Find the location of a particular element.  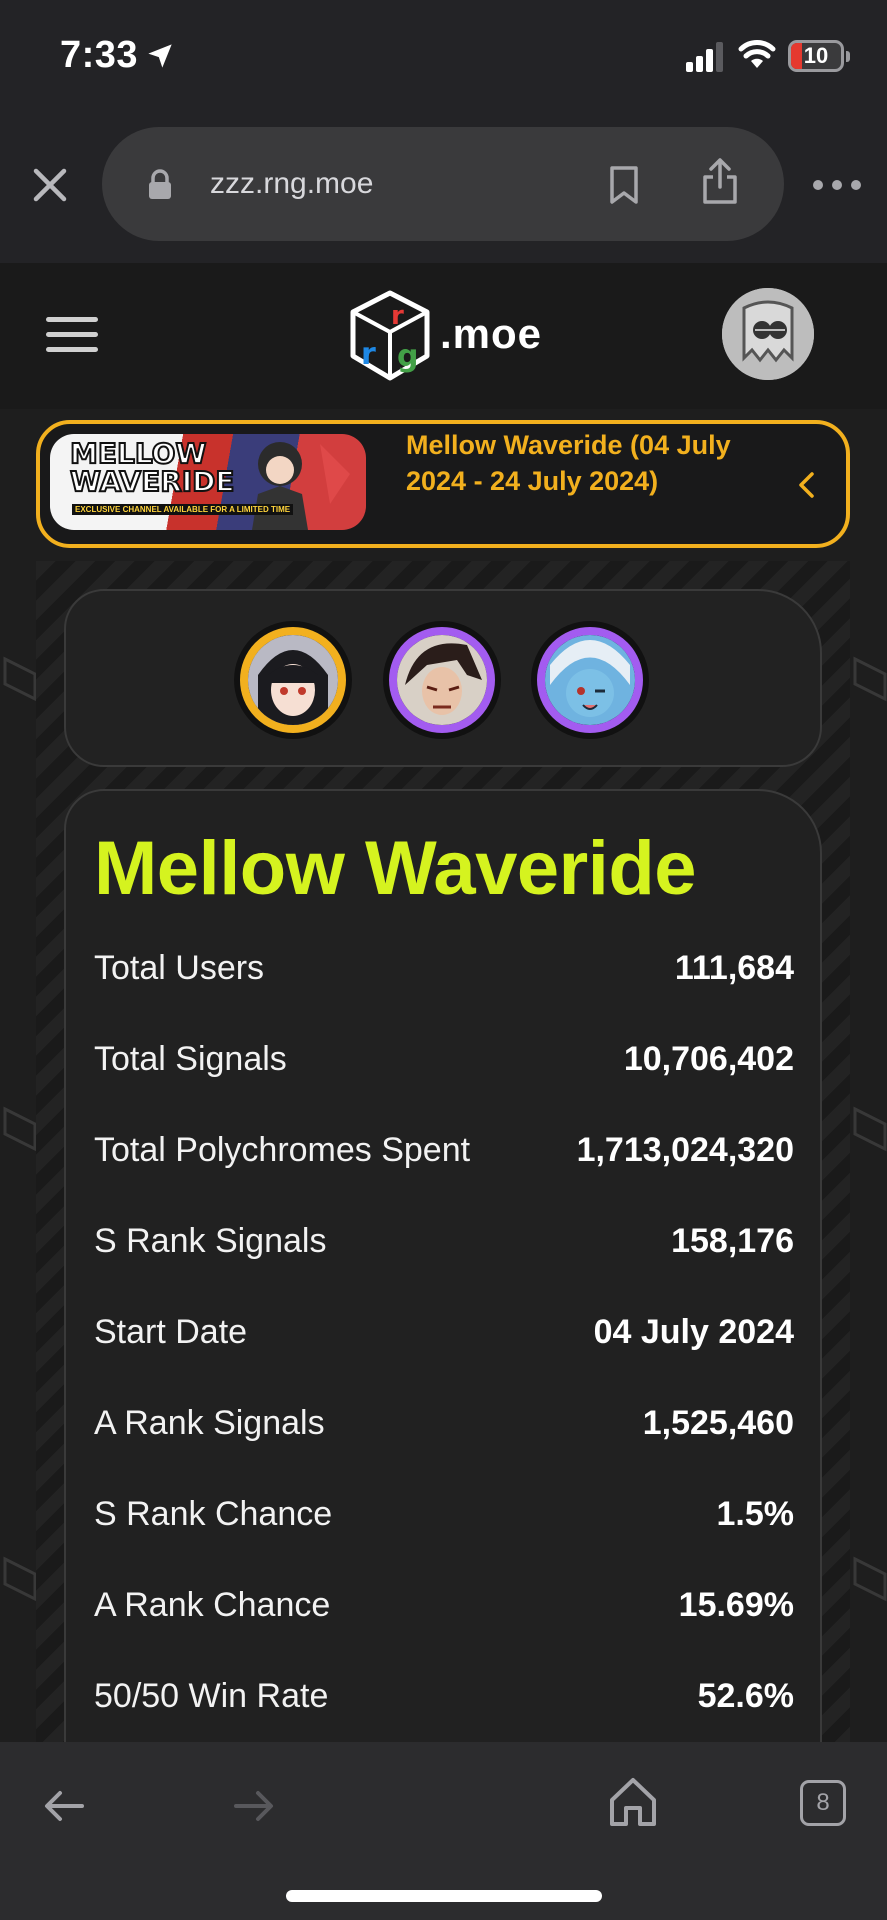

bookmark-icon is located at coordinates (624, 185).